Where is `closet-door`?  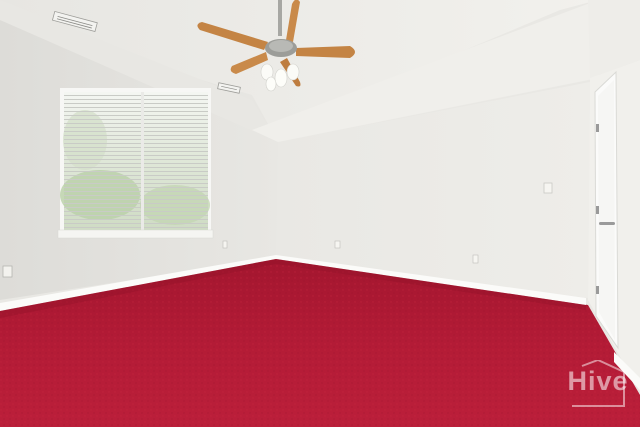
closet-door is located at coordinates (606, 210).